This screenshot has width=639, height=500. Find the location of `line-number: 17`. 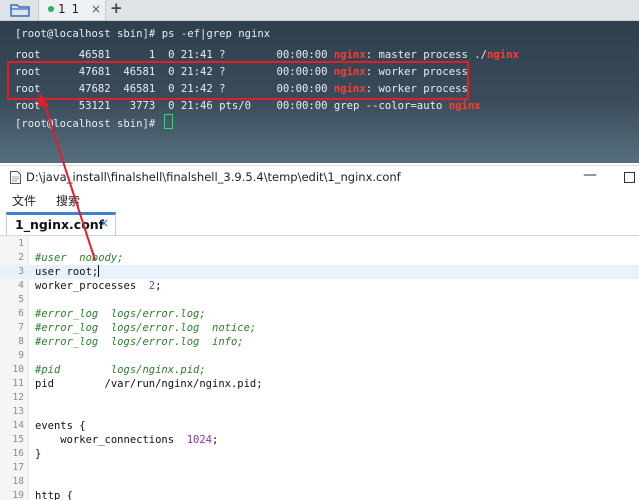

line-number: 17 is located at coordinates (18, 467).